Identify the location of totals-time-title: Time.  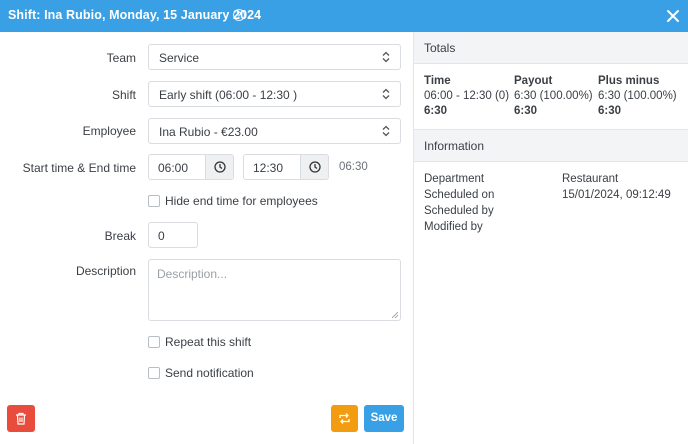
(437, 81).